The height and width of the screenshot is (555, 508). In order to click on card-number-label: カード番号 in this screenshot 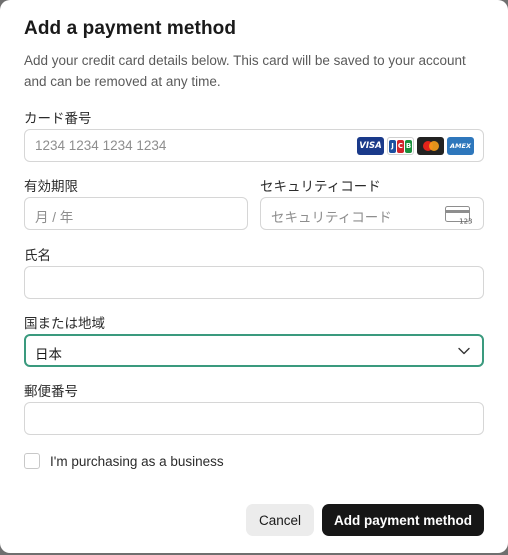, I will do `click(58, 118)`.